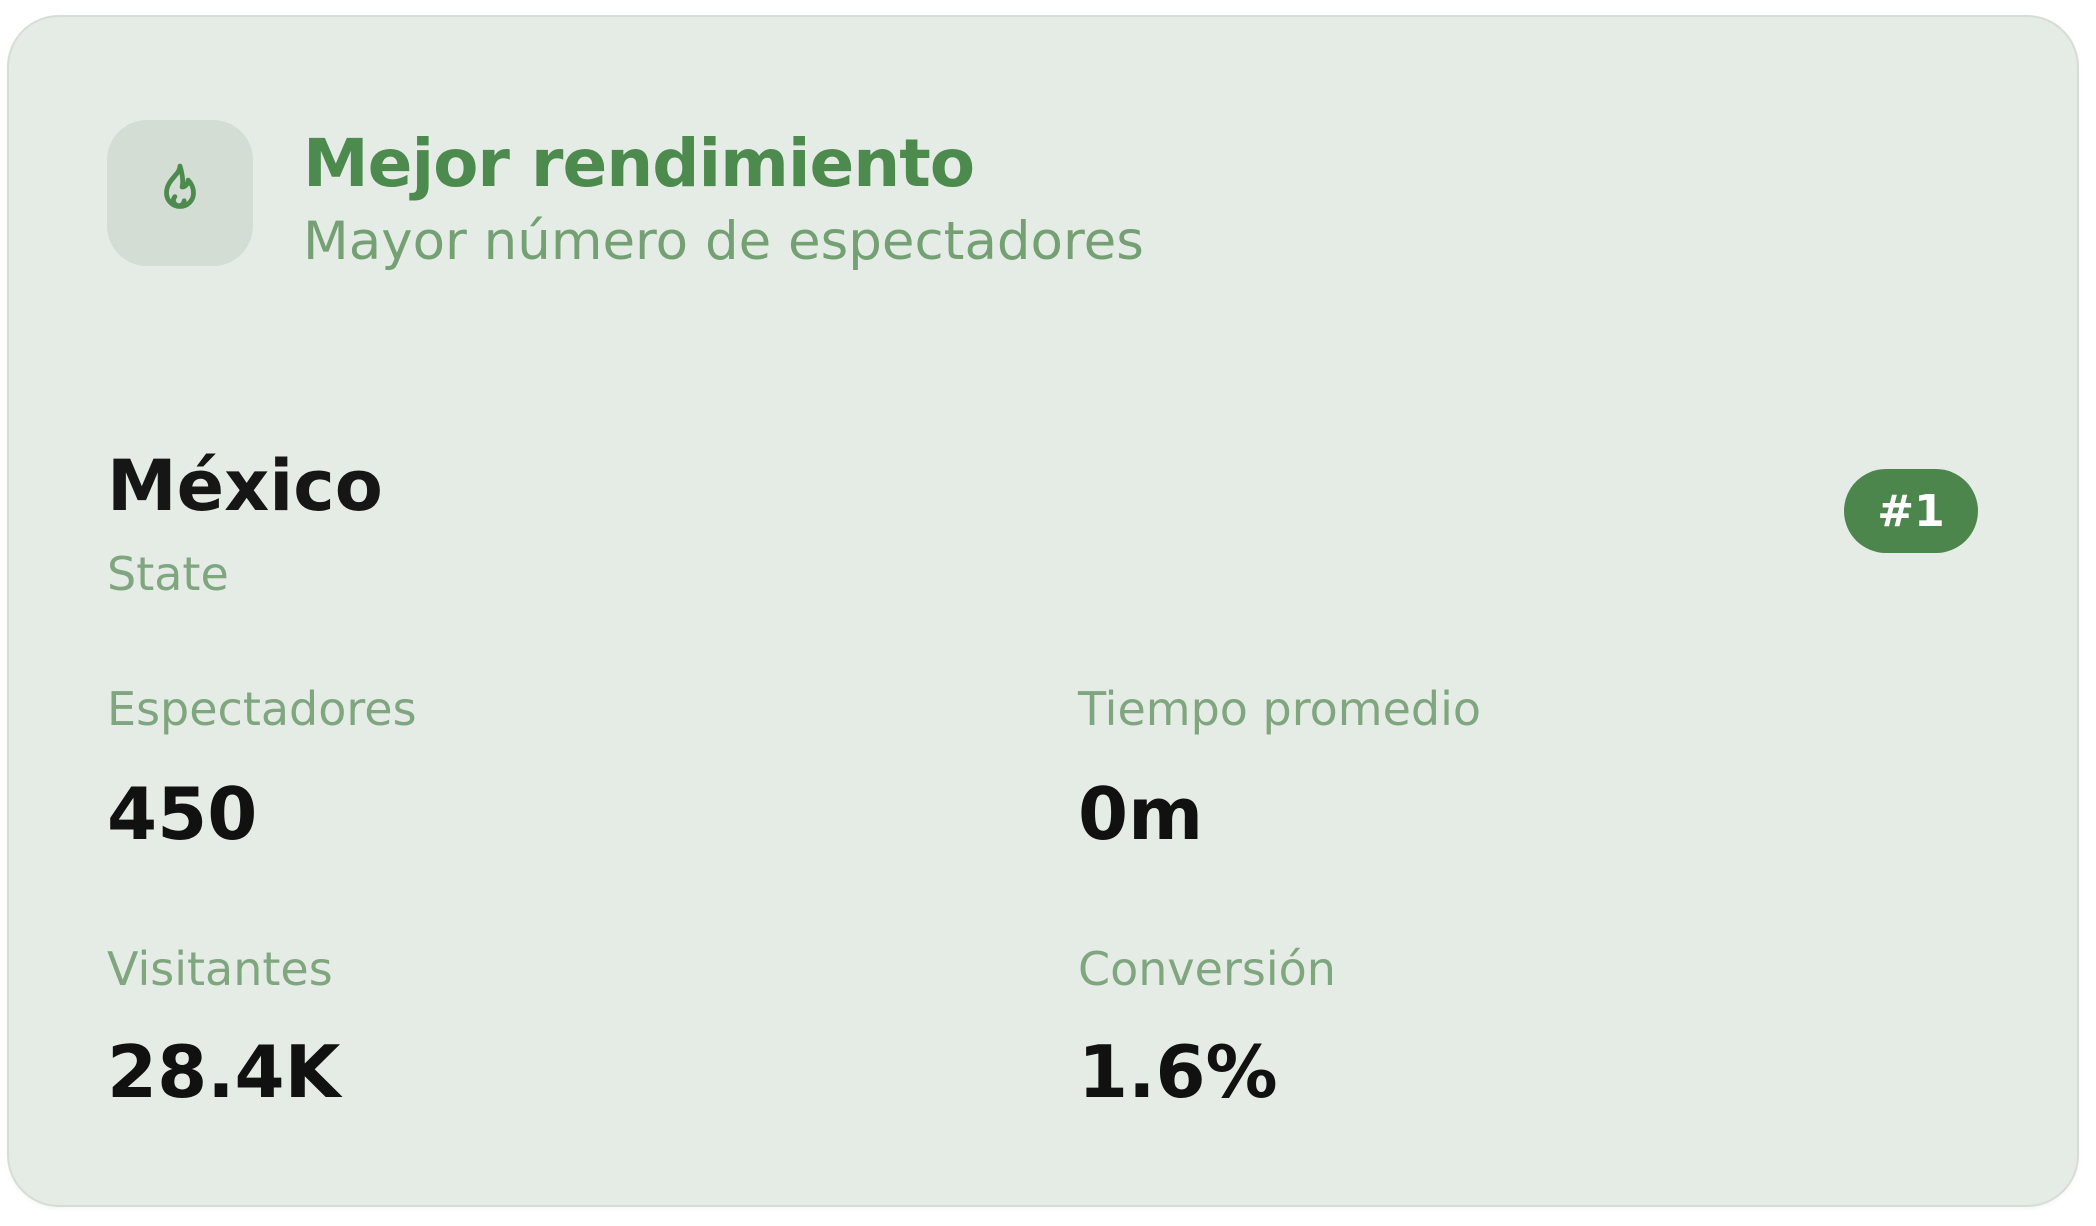  I want to click on metric-label-avg-time: Tiempo promedio, so click(1280, 709).